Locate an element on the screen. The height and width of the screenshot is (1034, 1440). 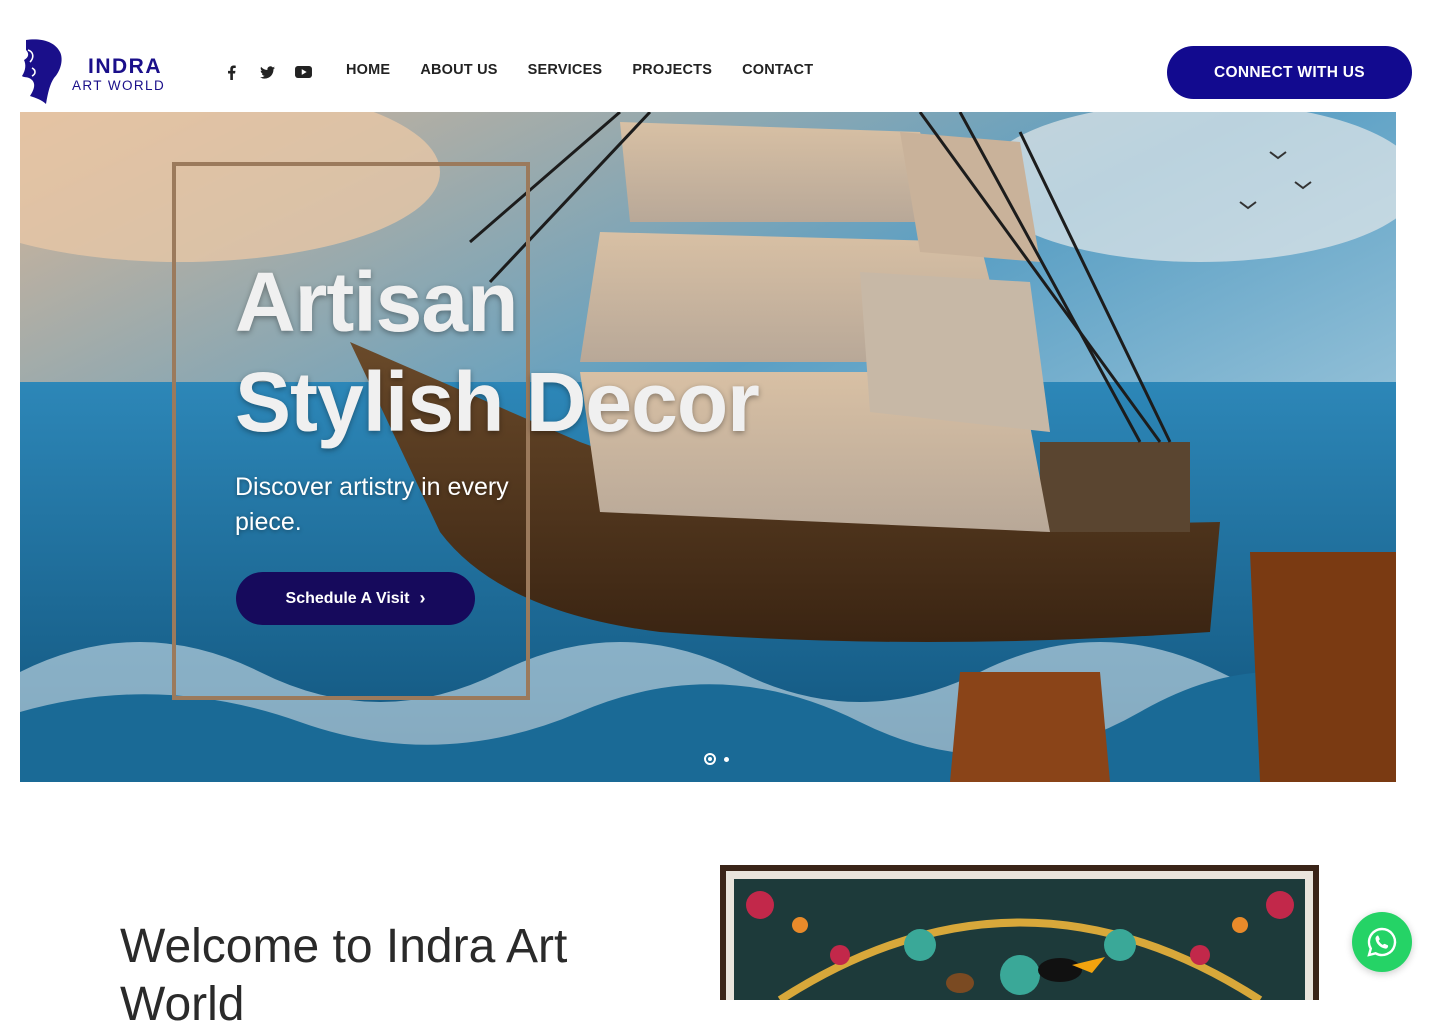
hero-title-line-2: Stylish Decor is located at coordinates (497, 402).